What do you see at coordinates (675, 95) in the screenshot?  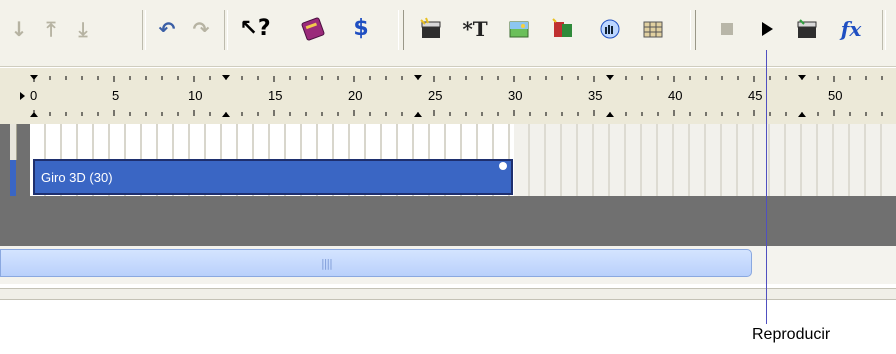 I see `ruler-label: 40` at bounding box center [675, 95].